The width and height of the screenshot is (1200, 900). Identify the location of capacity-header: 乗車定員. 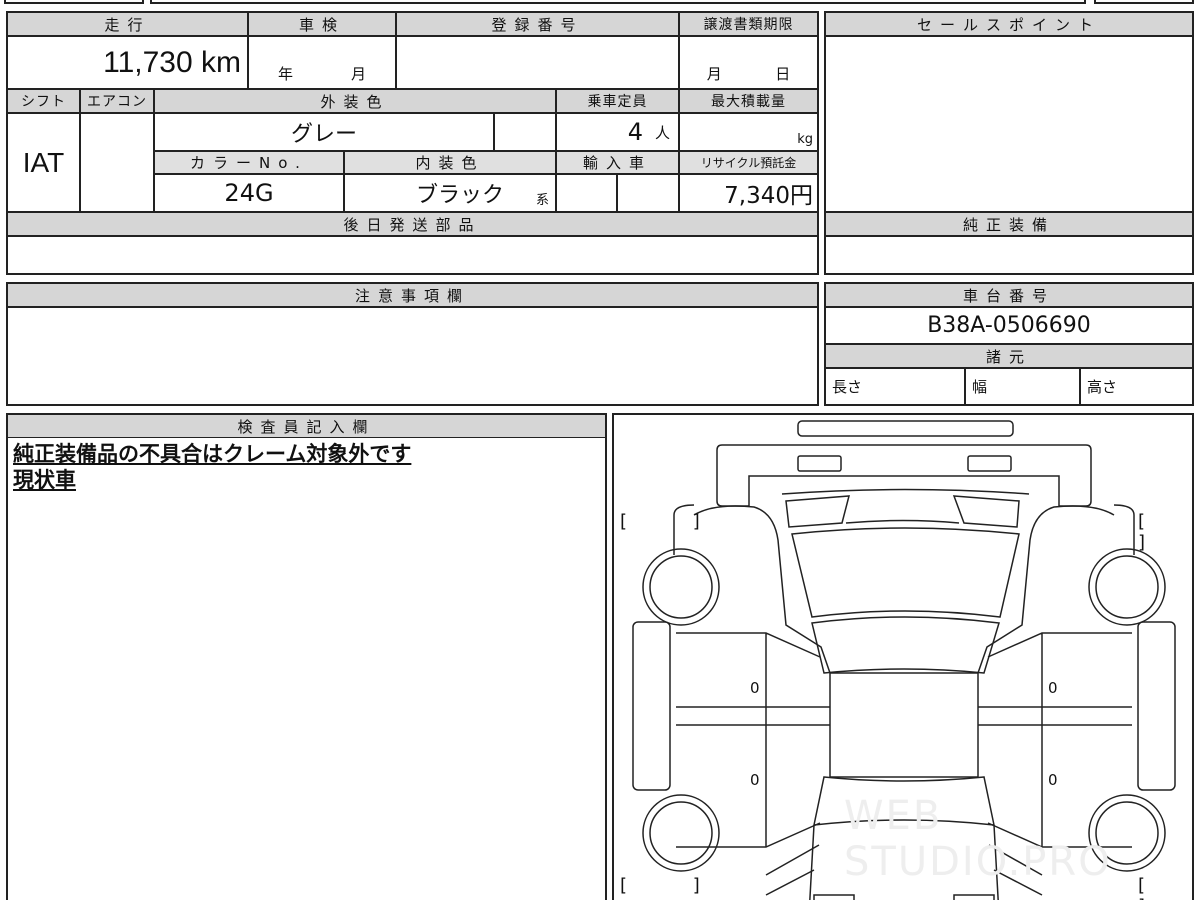
(617, 101).